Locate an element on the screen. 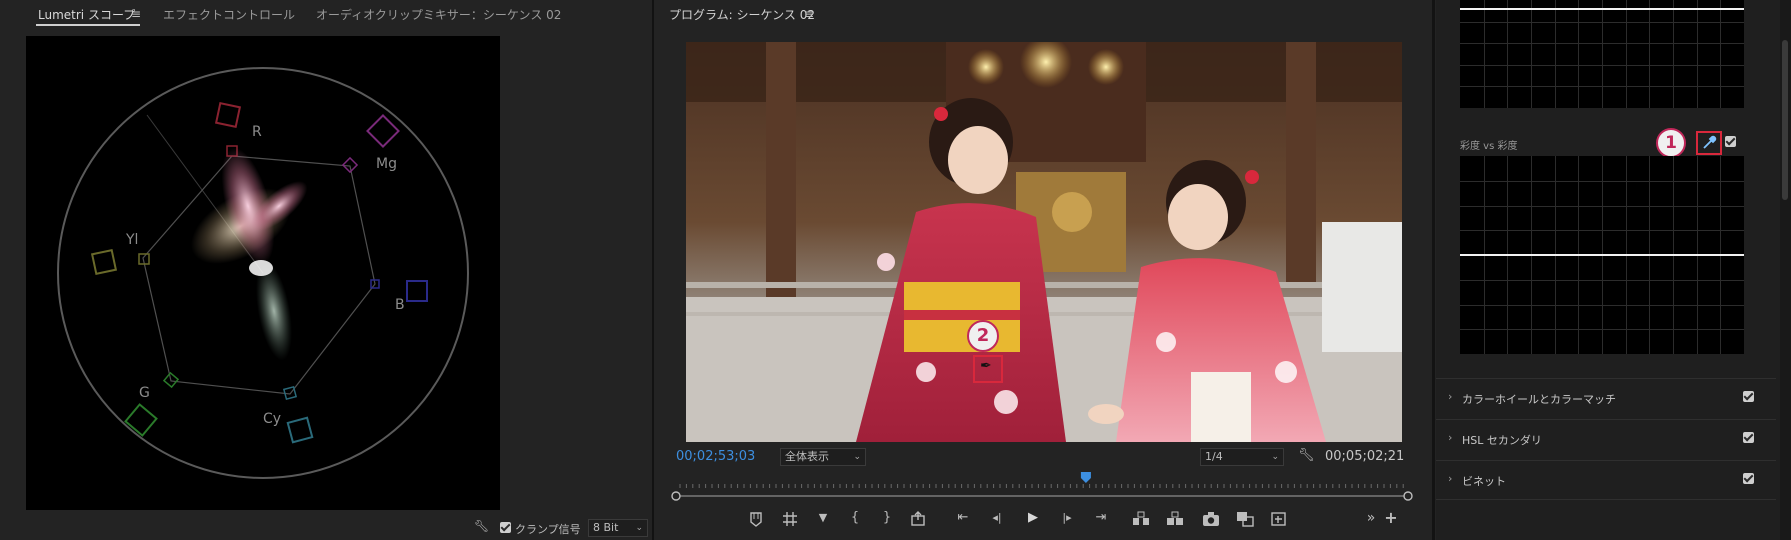 The width and height of the screenshot is (1791, 540). settings-wrench-icon: 🔧︎ is located at coordinates (1306, 455).